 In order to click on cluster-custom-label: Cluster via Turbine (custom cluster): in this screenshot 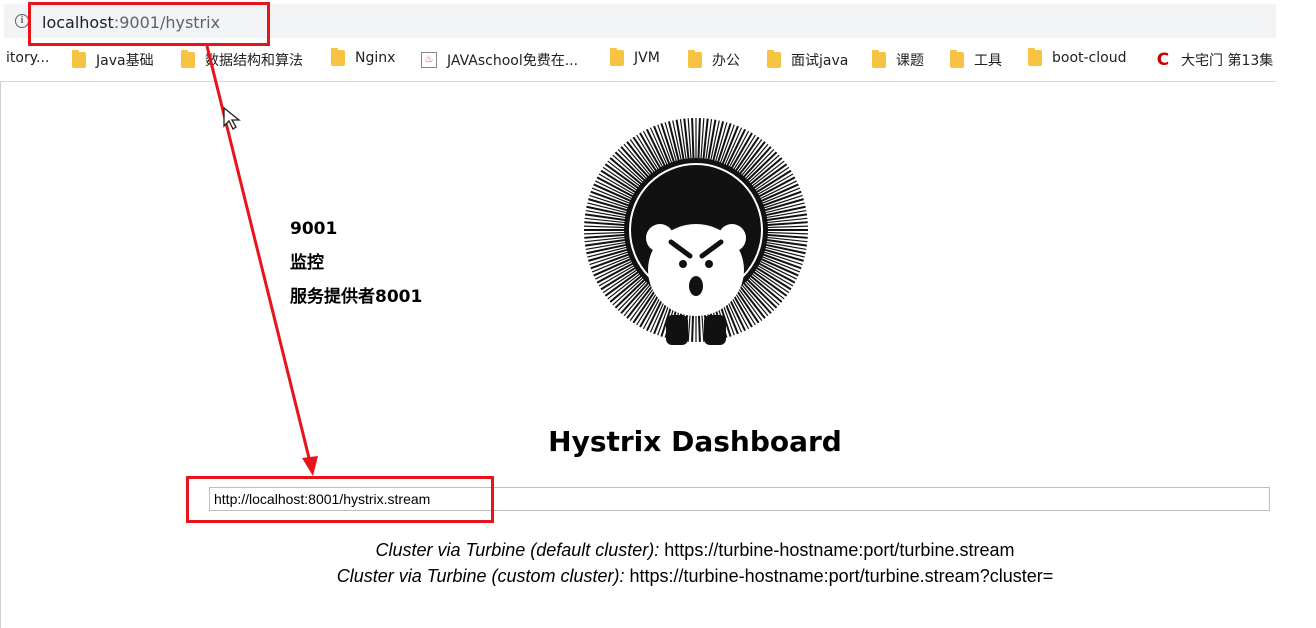, I will do `click(480, 576)`.